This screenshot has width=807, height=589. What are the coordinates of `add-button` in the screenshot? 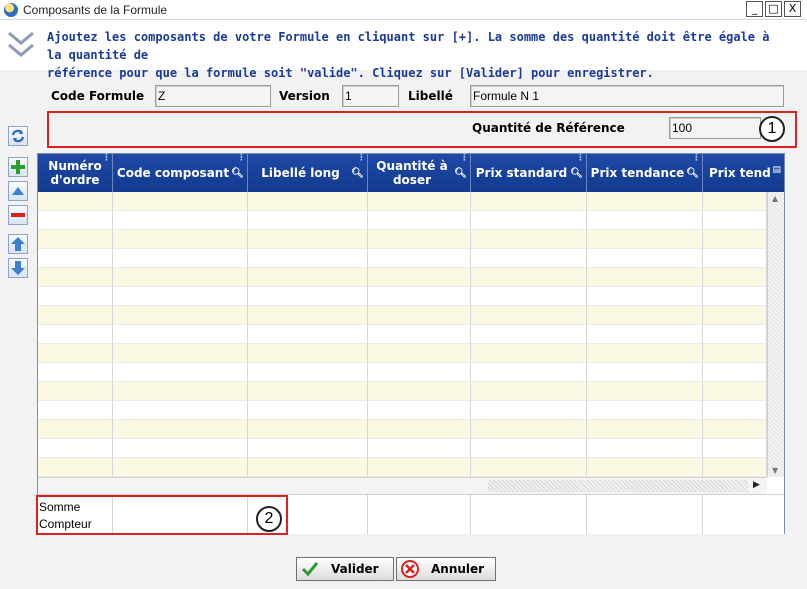 It's located at (18, 167).